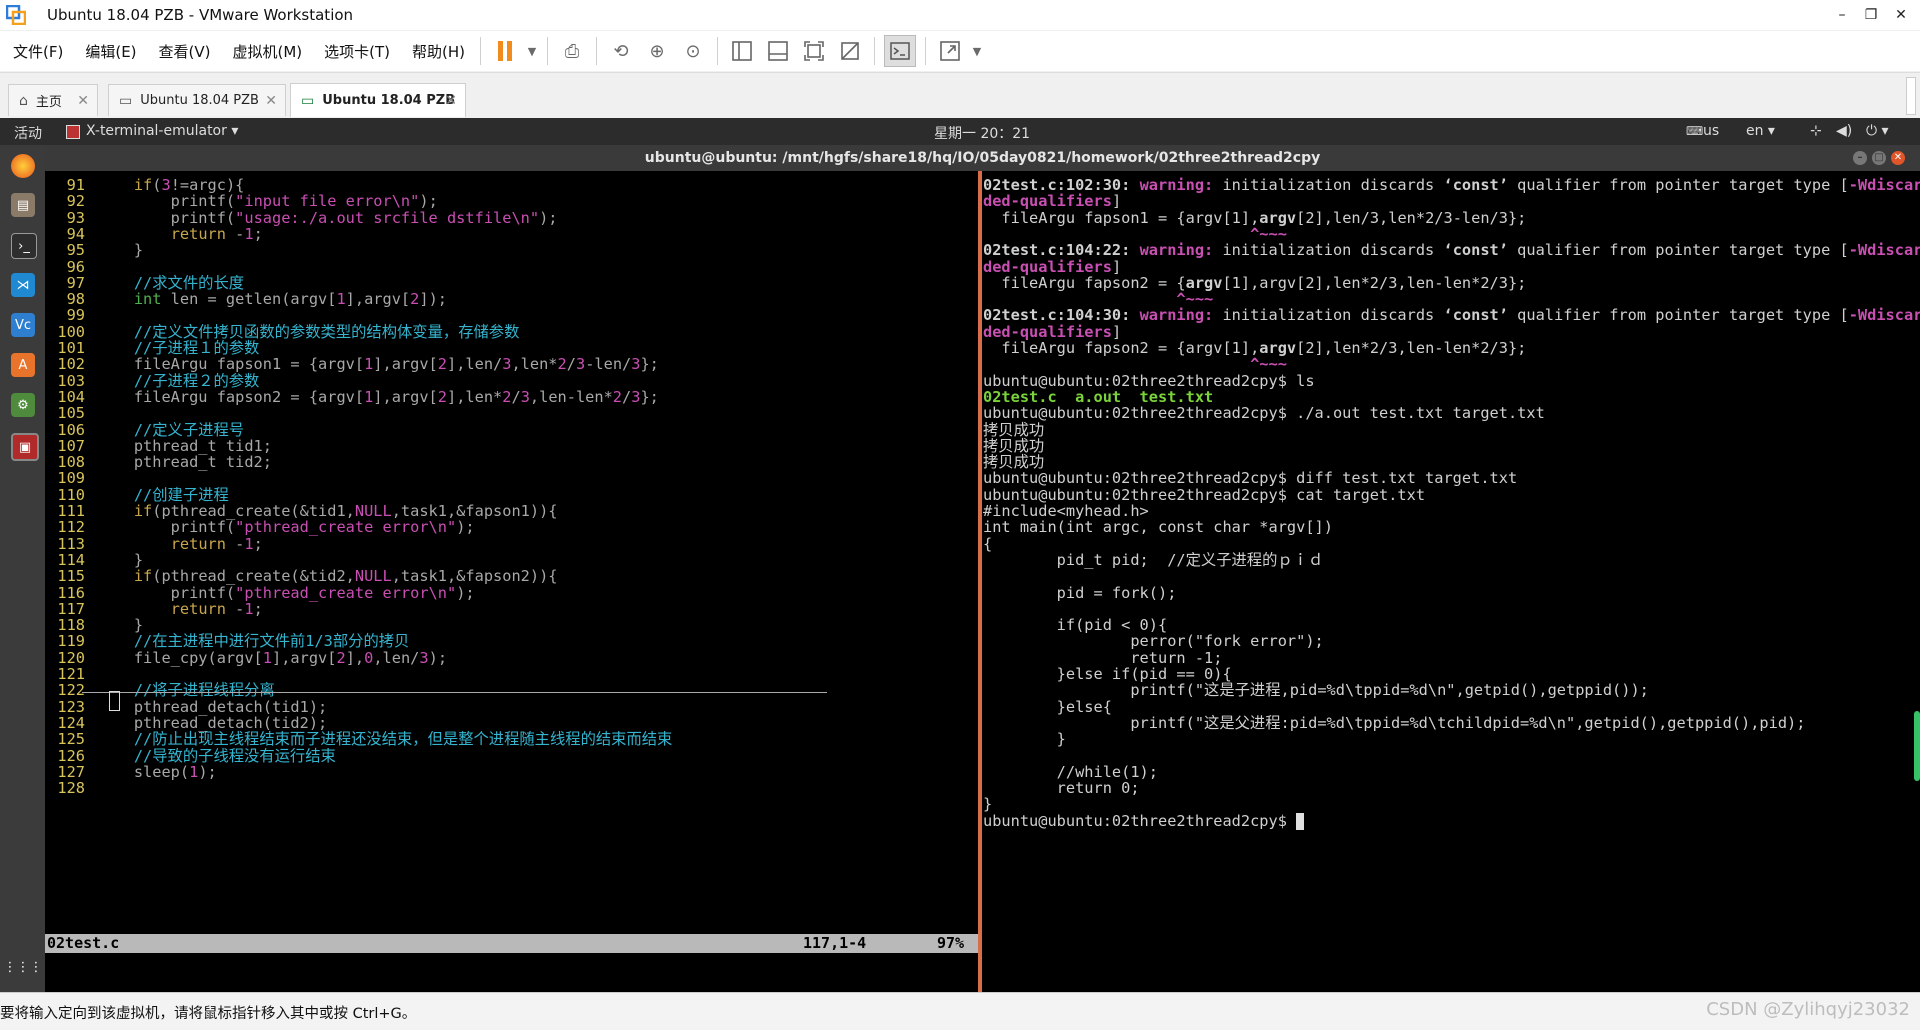  What do you see at coordinates (693, 51) in the screenshot?
I see `snapshot-manager-icon: ⊙` at bounding box center [693, 51].